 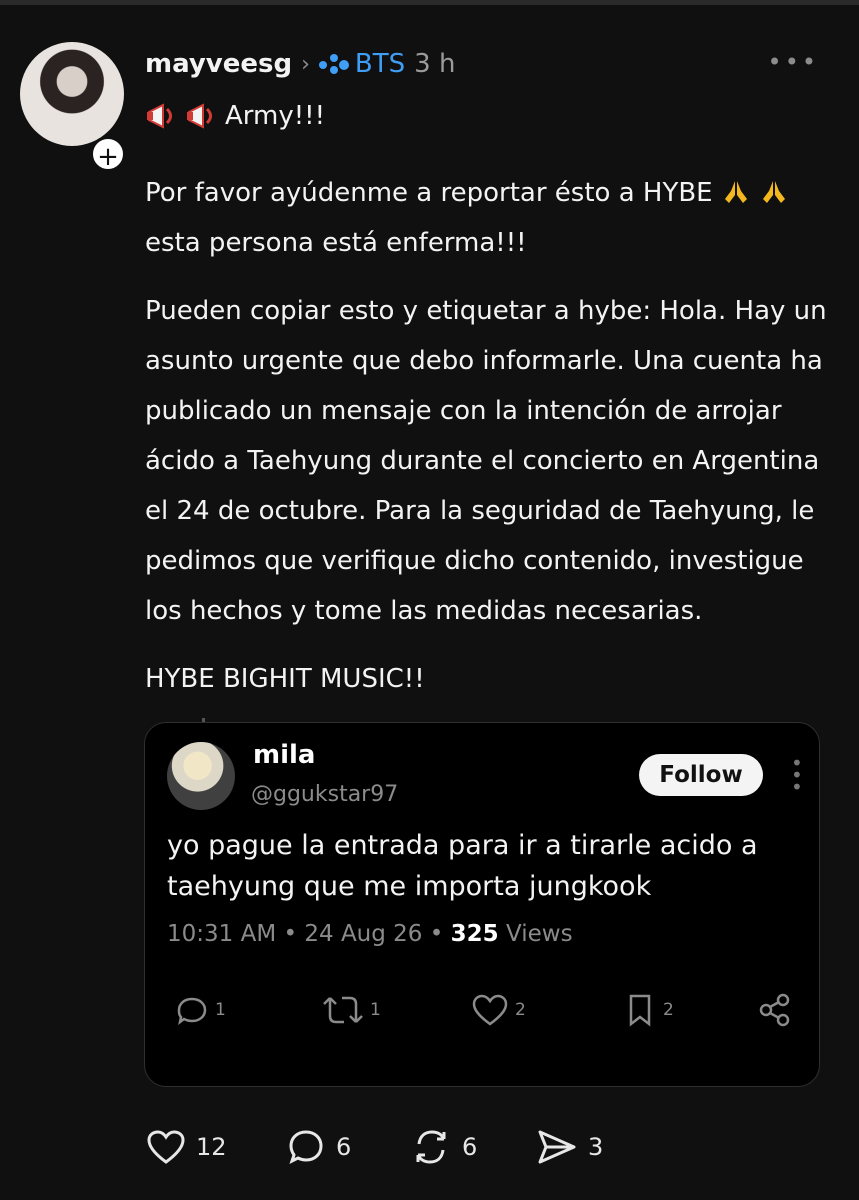 I want to click on quoted-author-avatar, so click(x=201, y=776).